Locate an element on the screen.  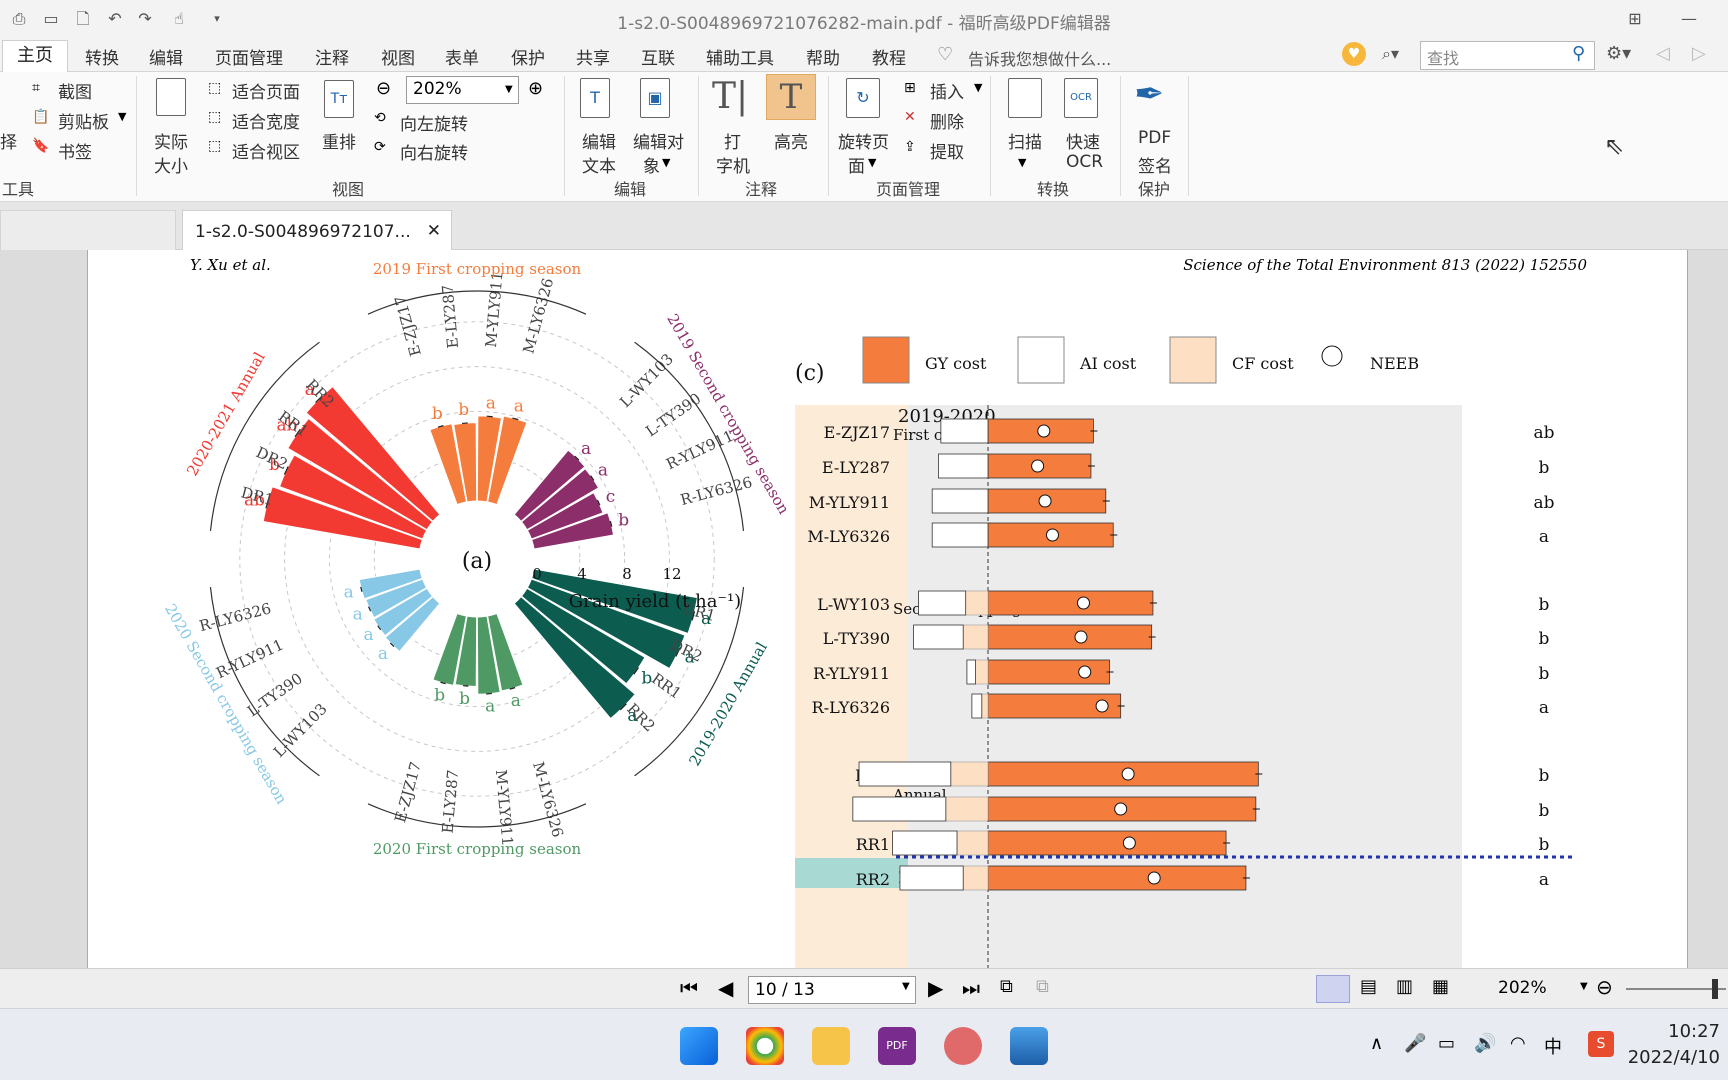
volume-icon: 🔊 is located at coordinates (1485, 1043).